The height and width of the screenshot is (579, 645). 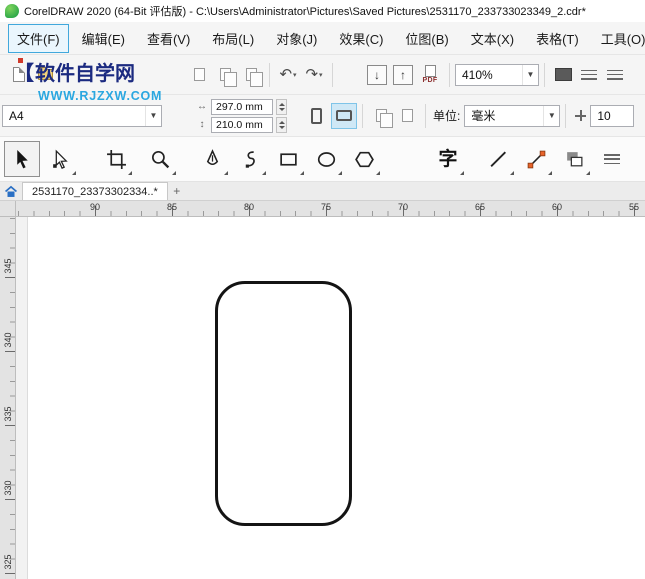 What do you see at coordinates (60, 159) in the screenshot?
I see `shape-tool` at bounding box center [60, 159].